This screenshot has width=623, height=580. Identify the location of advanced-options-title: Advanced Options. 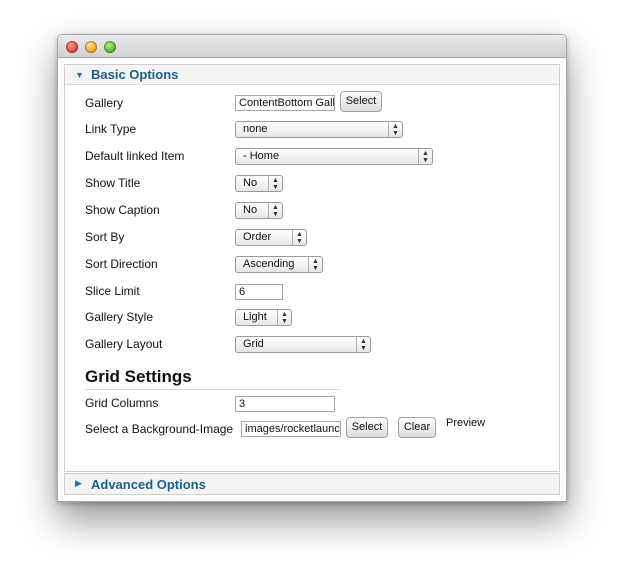
(148, 484).